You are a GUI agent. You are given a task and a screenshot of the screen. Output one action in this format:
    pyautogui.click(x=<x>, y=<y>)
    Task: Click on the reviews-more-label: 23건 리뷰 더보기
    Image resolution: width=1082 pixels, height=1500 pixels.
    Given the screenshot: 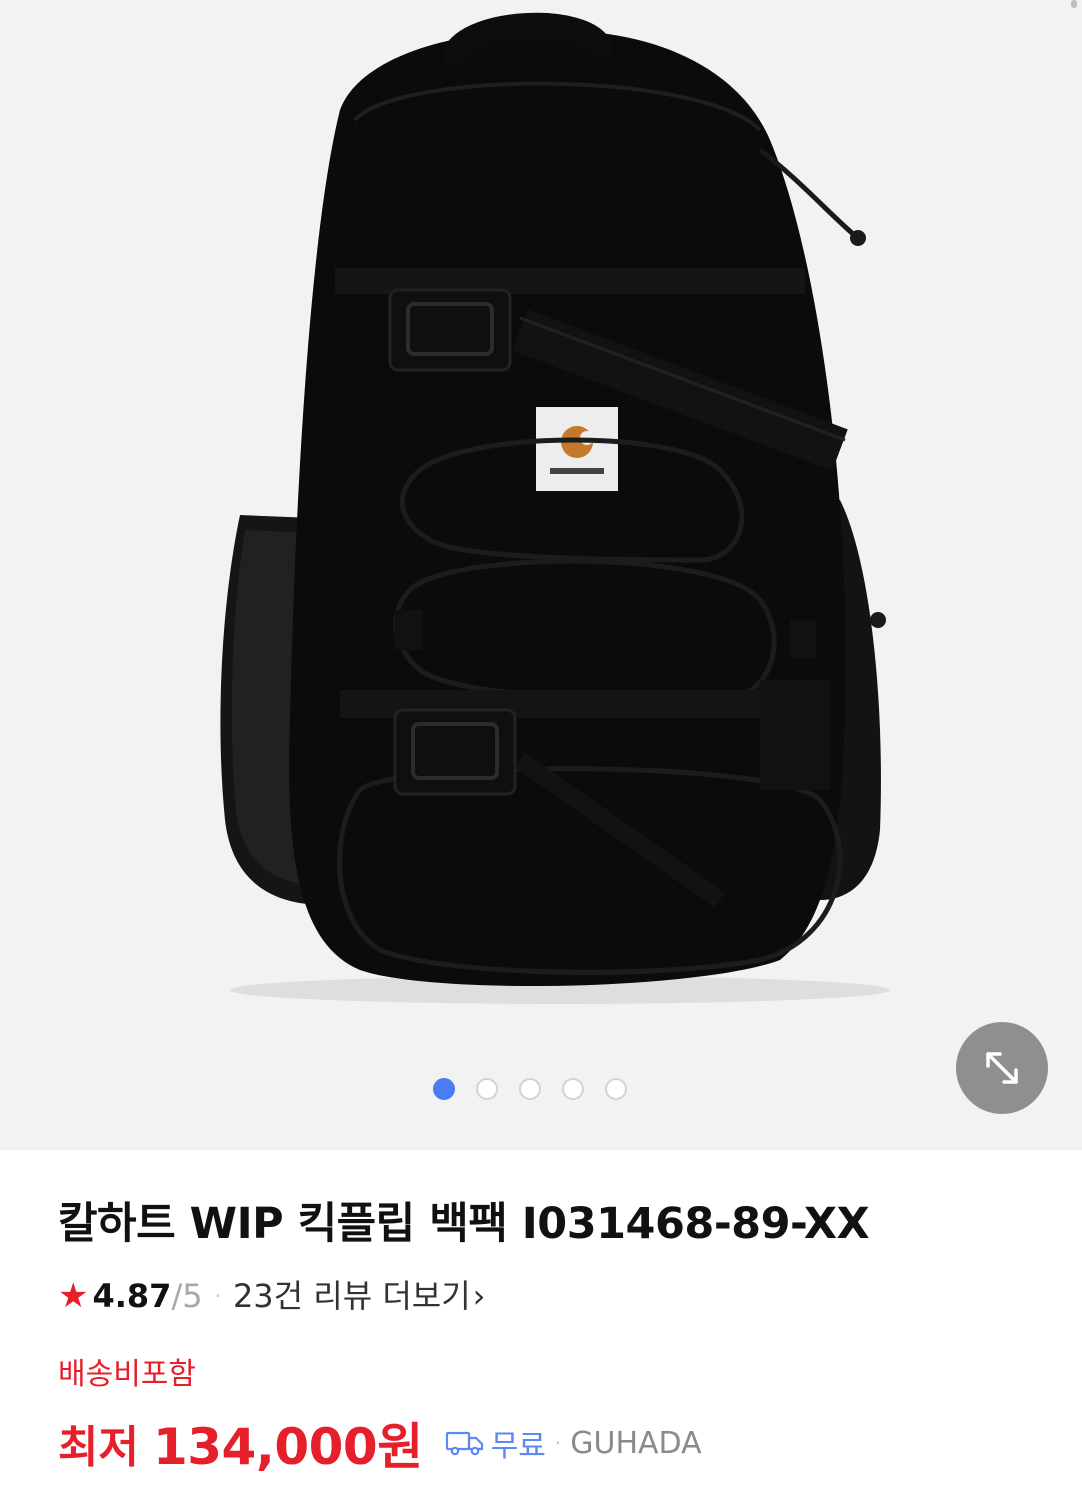 What is the action you would take?
    pyautogui.click(x=351, y=1296)
    